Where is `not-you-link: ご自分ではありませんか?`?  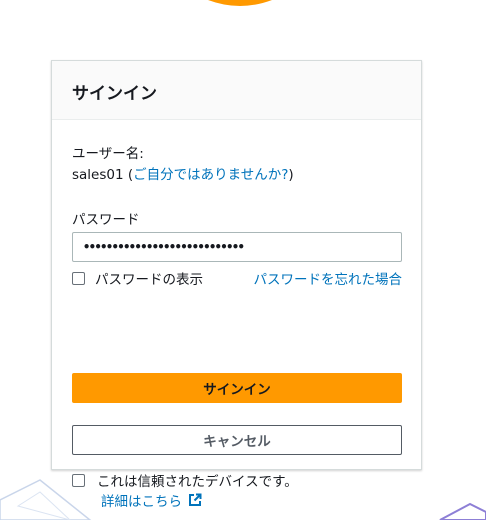
not-you-link: ご自分ではありませんか? is located at coordinates (210, 175).